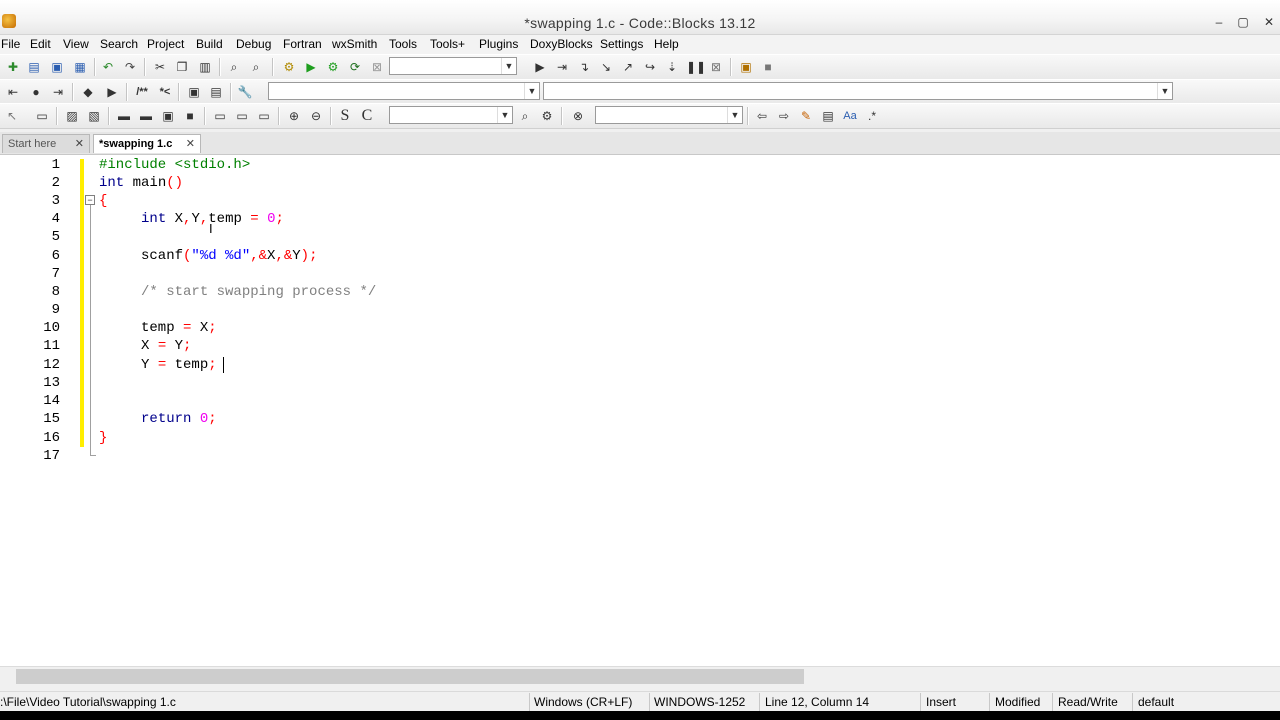  Describe the element at coordinates (253, 44) in the screenshot. I see `menu-debug: Debug` at that location.